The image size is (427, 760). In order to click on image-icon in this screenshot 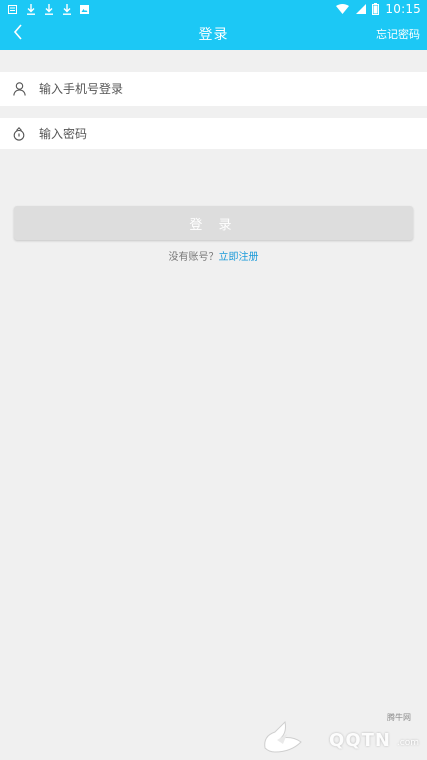, I will do `click(84, 9)`.